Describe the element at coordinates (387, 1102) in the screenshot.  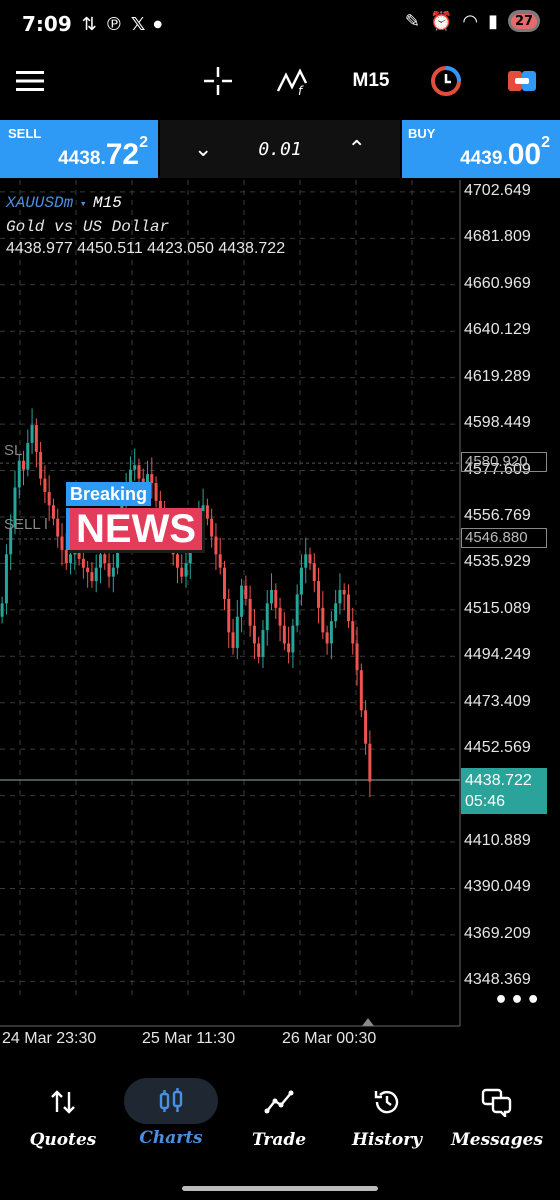
I see `history-icon` at that location.